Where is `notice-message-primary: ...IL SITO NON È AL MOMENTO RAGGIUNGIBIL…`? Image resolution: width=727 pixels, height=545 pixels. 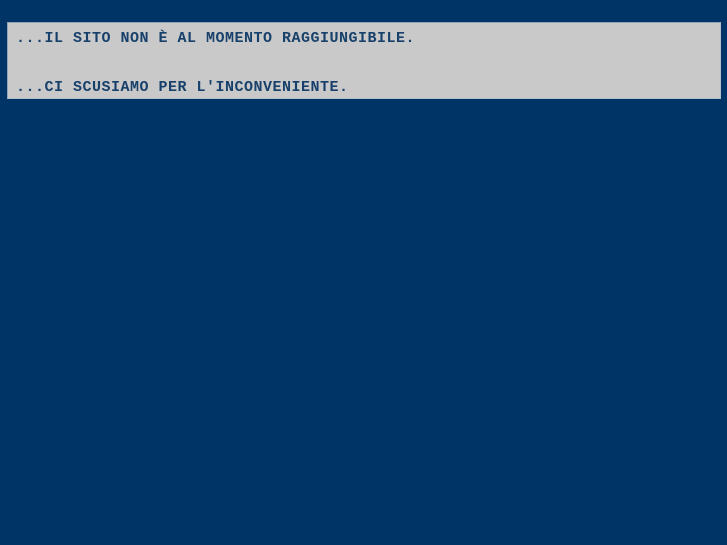 notice-message-primary: ...IL SITO NON È AL MOMENTO RAGGIUNGIBIL… is located at coordinates (216, 38).